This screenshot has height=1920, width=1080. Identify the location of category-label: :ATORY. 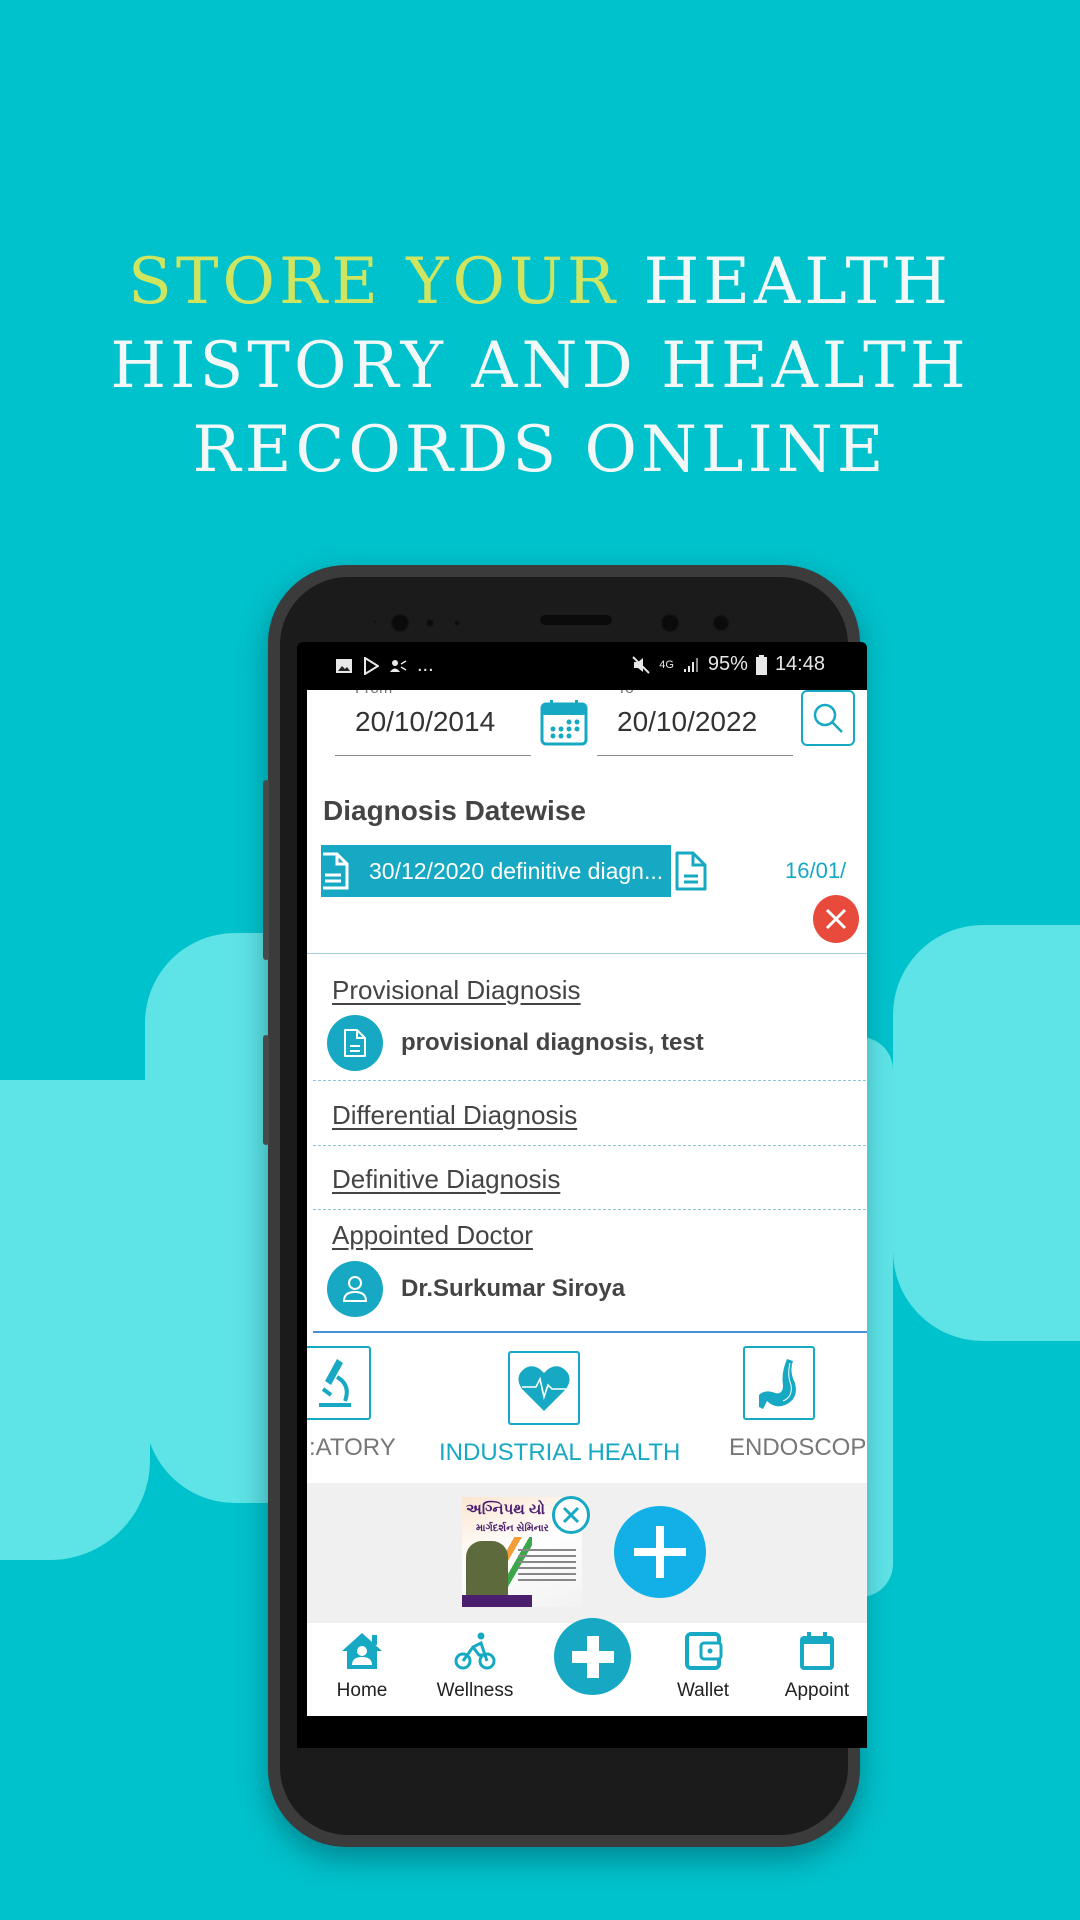
(352, 1447).